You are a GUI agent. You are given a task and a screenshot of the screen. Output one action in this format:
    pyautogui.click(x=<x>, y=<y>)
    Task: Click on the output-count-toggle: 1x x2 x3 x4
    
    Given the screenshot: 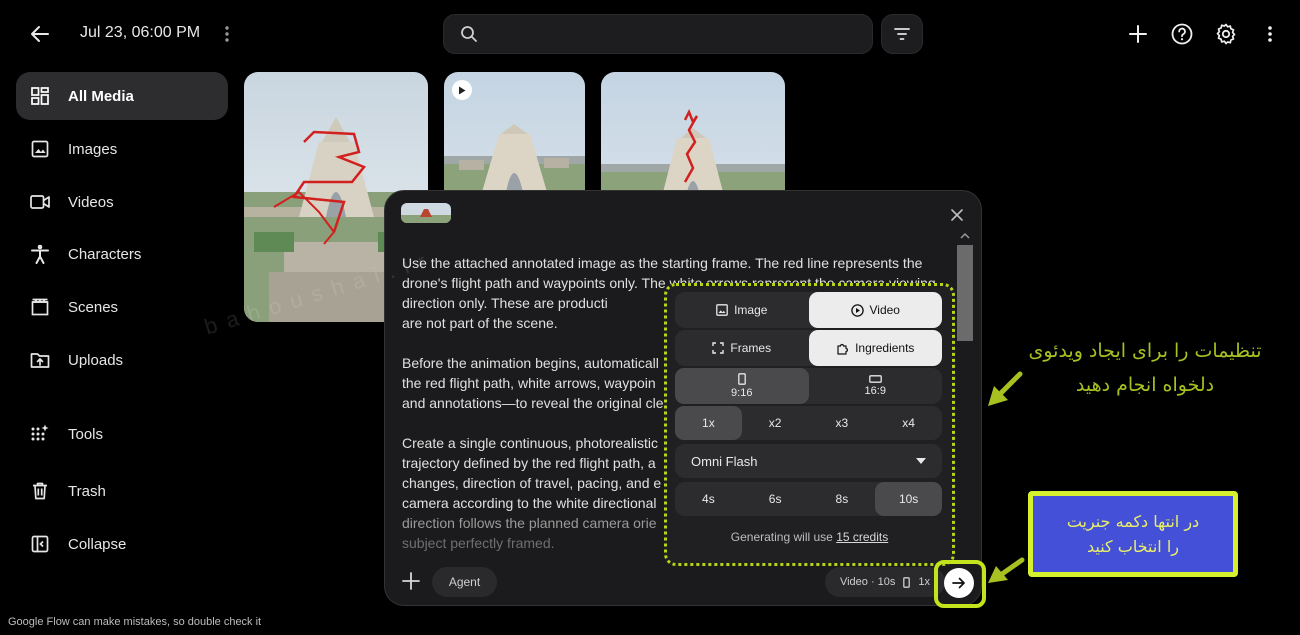 What is the action you would take?
    pyautogui.click(x=808, y=423)
    